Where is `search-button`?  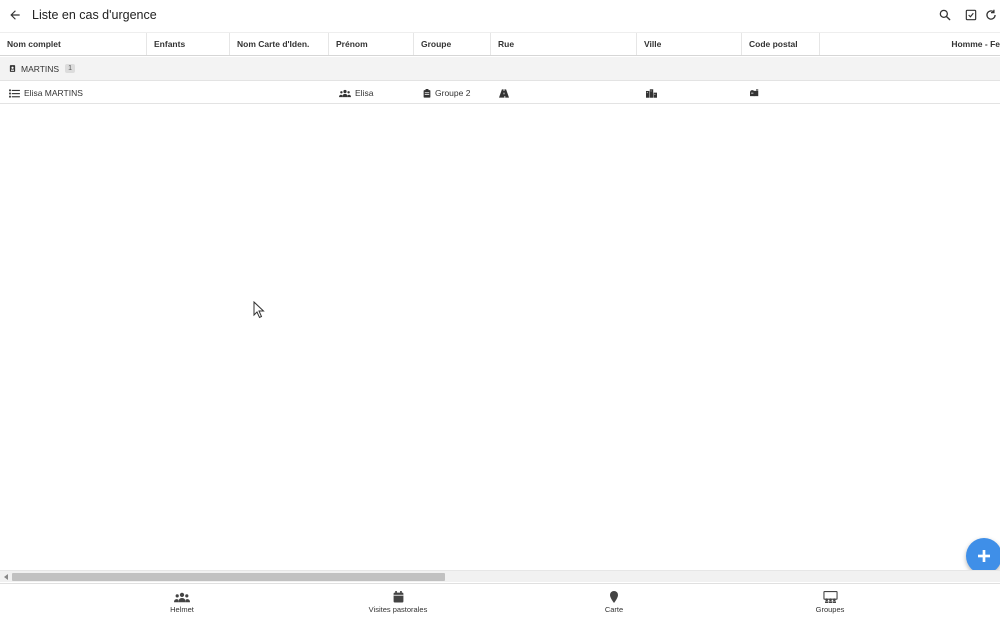 search-button is located at coordinates (945, 15).